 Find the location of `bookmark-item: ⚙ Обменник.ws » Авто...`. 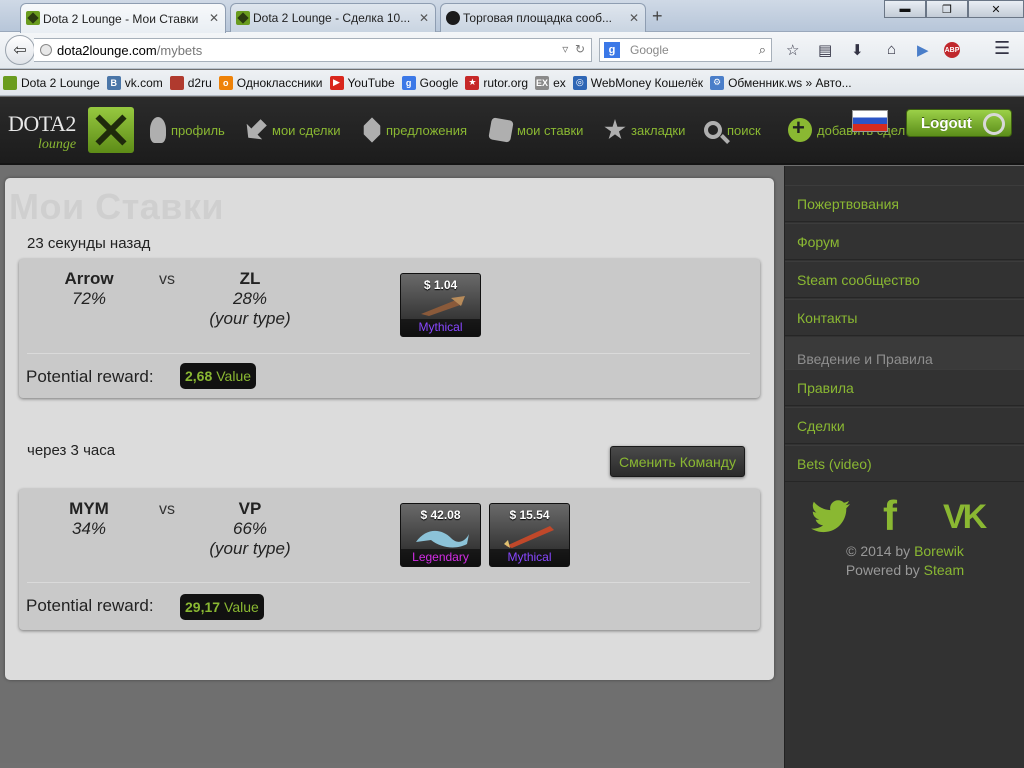

bookmark-item: ⚙ Обменник.ws » Авто... is located at coordinates (781, 82).